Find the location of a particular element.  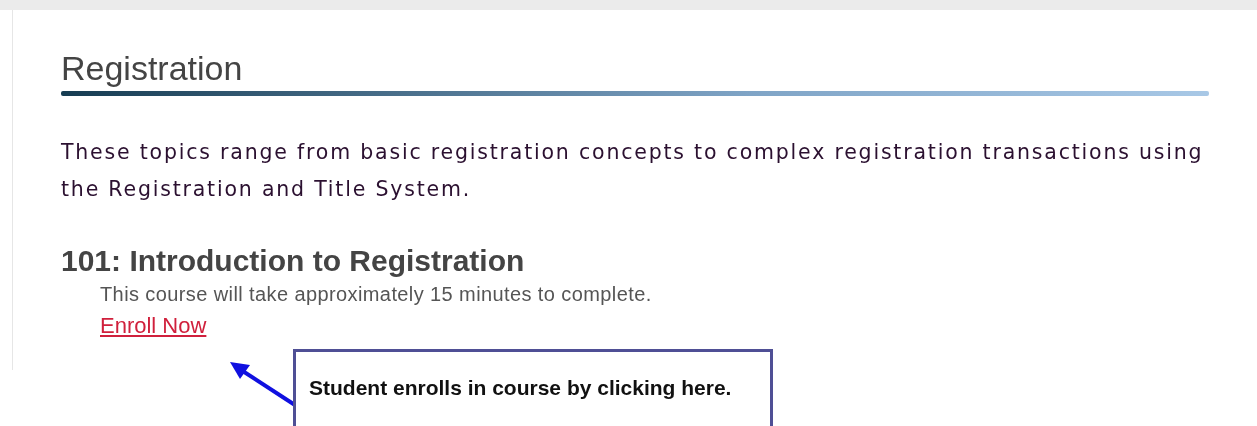

section-title: Registration is located at coordinates (152, 68).